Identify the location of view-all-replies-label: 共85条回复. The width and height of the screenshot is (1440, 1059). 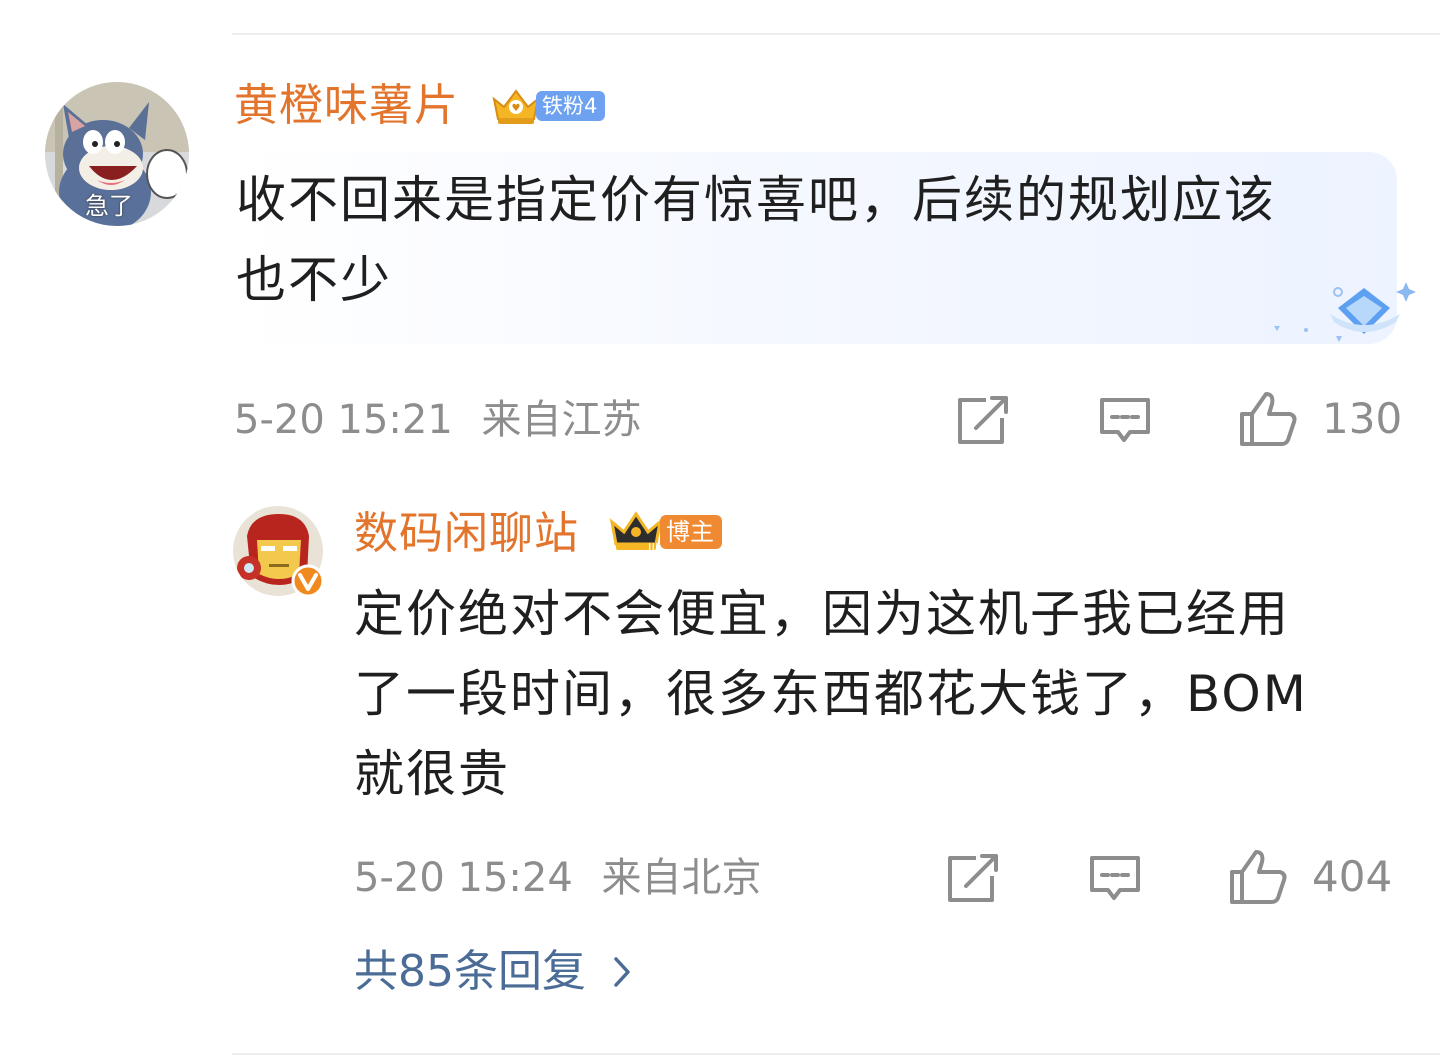
(470, 971).